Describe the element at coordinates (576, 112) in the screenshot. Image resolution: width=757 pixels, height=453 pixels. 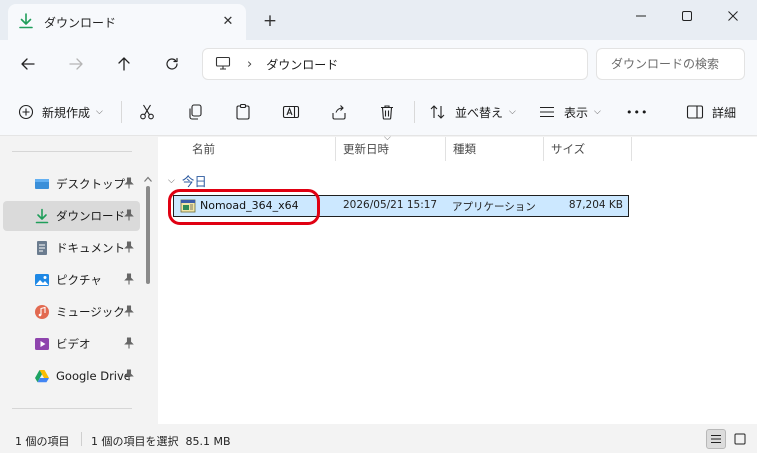
I see `view-button-label: 表示` at that location.